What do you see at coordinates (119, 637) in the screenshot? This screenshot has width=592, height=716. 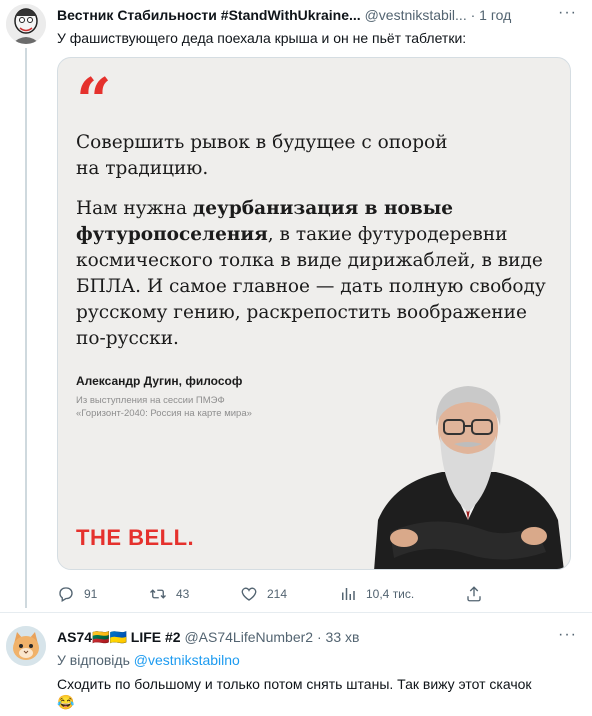 I see `reply-author-name: AS74🇱🇹🇺🇦 LIFE #2` at bounding box center [119, 637].